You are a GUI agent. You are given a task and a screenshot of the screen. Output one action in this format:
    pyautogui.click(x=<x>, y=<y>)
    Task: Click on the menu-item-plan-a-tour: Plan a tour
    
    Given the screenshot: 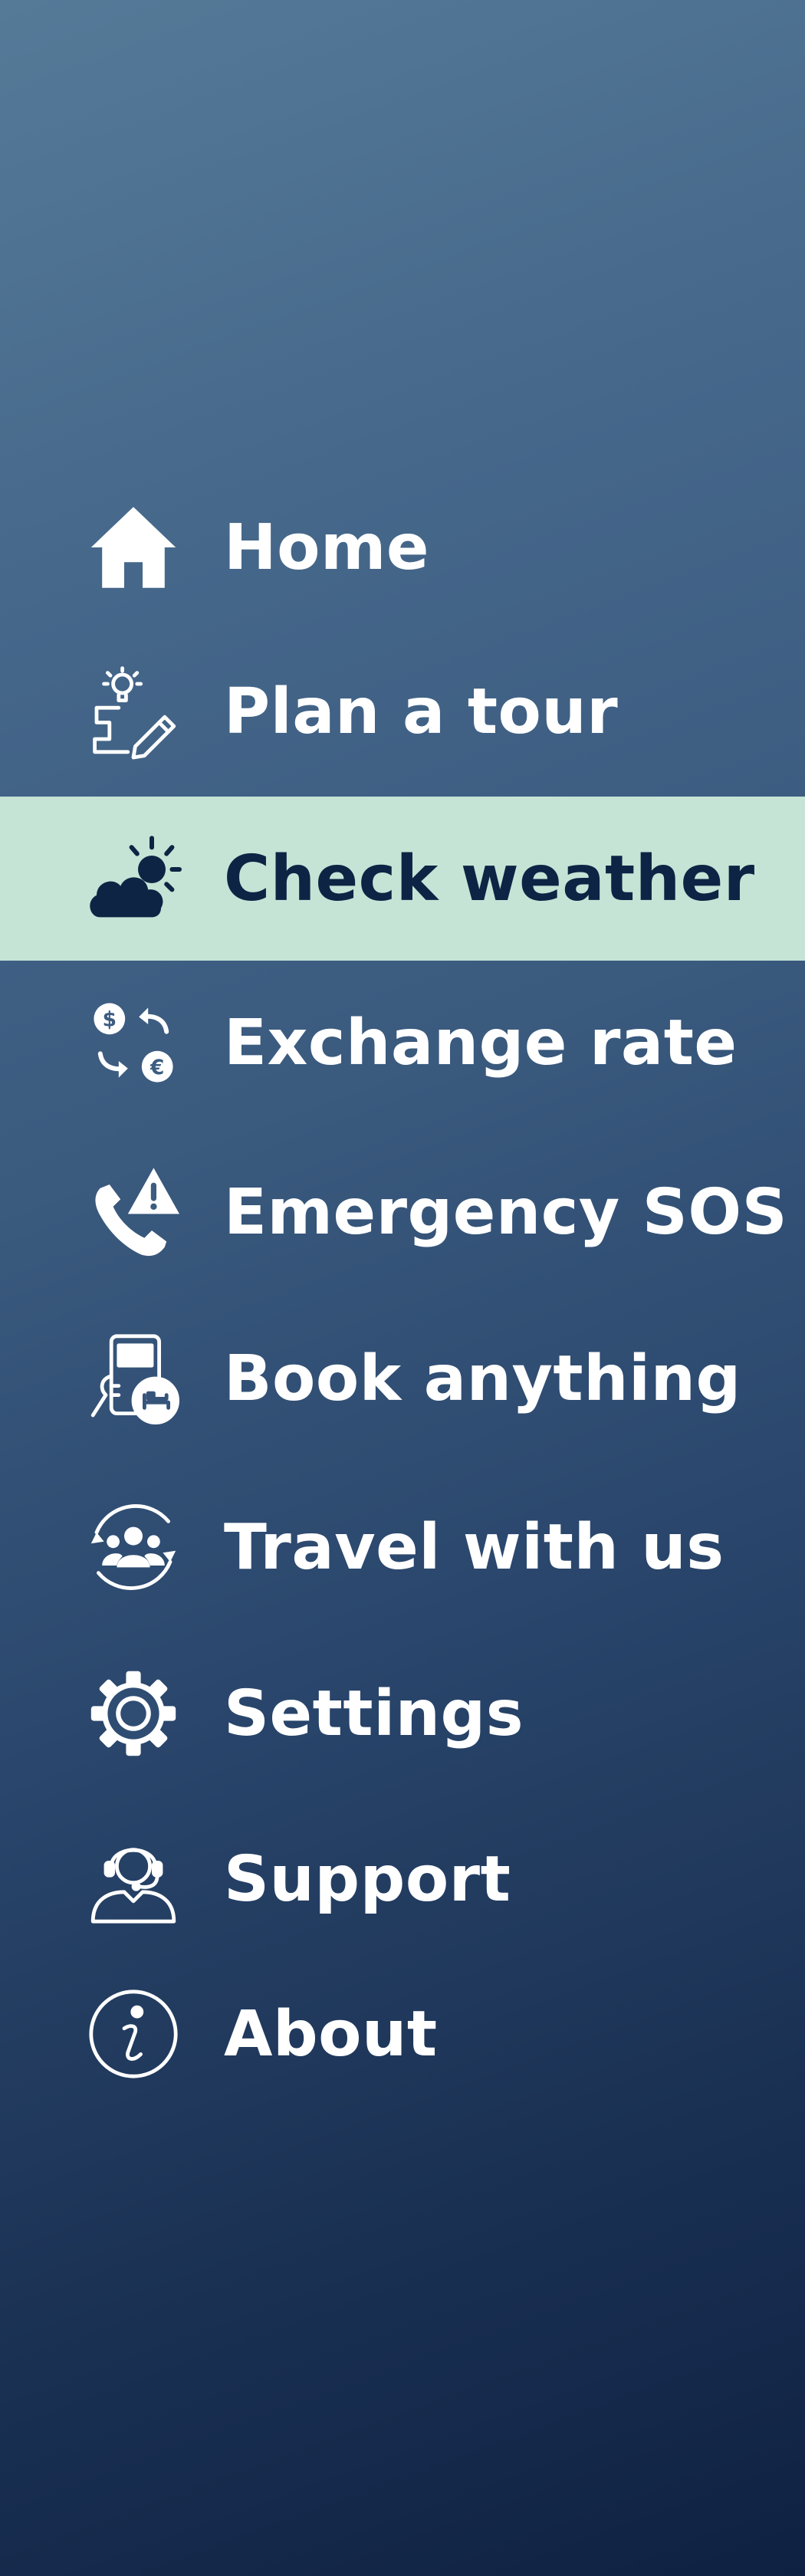 What is the action you would take?
    pyautogui.click(x=402, y=712)
    